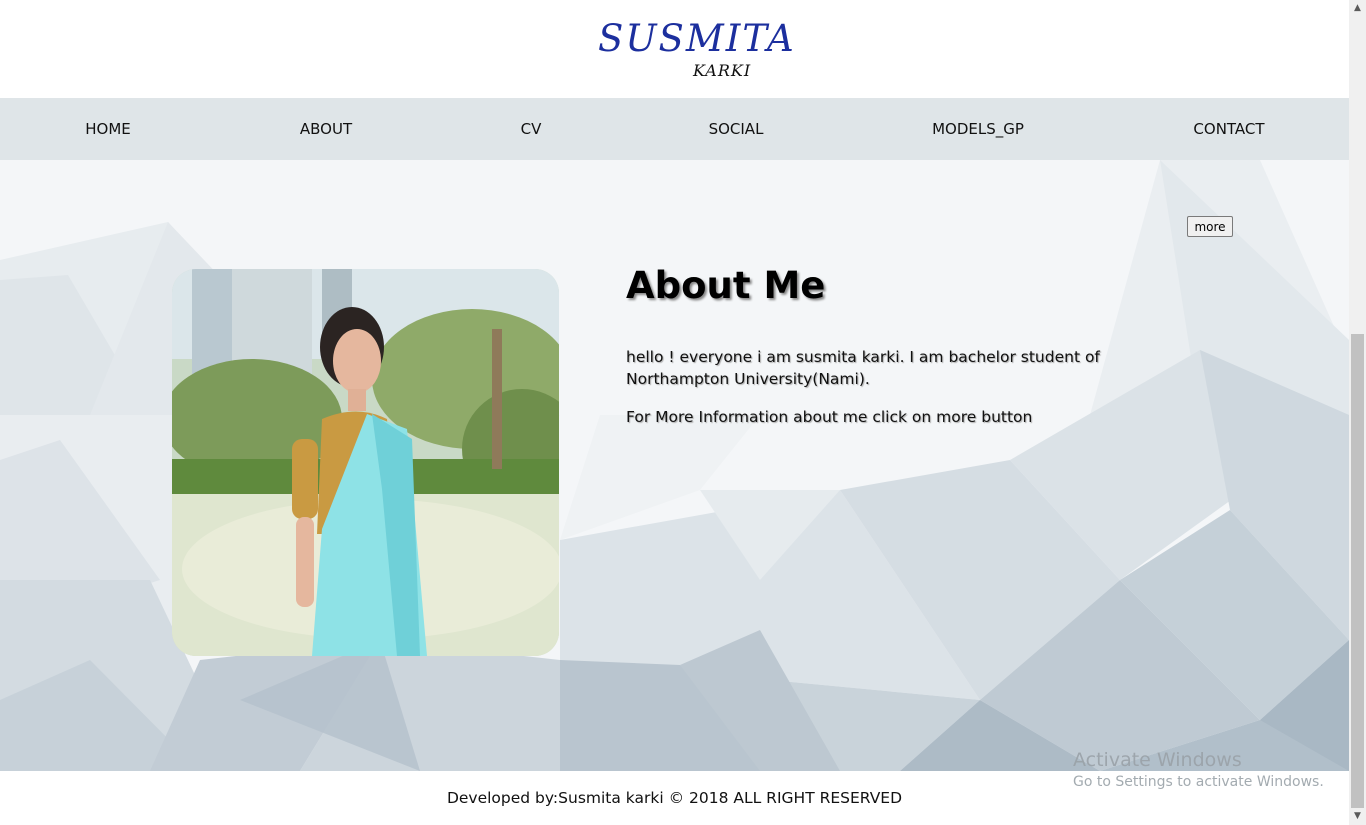 This screenshot has height=825, width=1366. Describe the element at coordinates (726, 285) in the screenshot. I see `about-title: About Me` at that location.